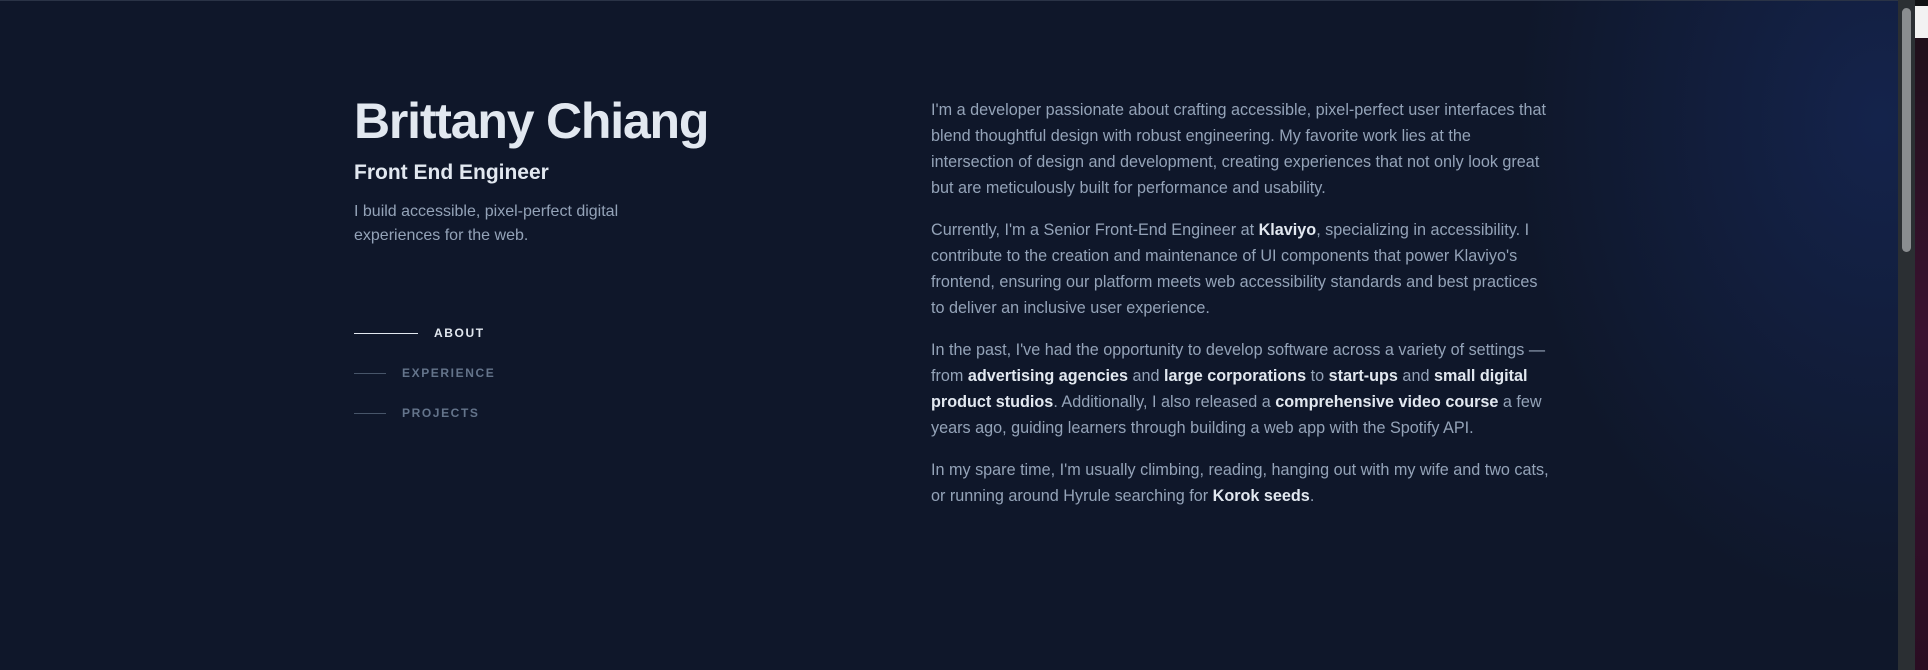 The image size is (1928, 670). I want to click on link-start-ups: start-ups, so click(1363, 376).